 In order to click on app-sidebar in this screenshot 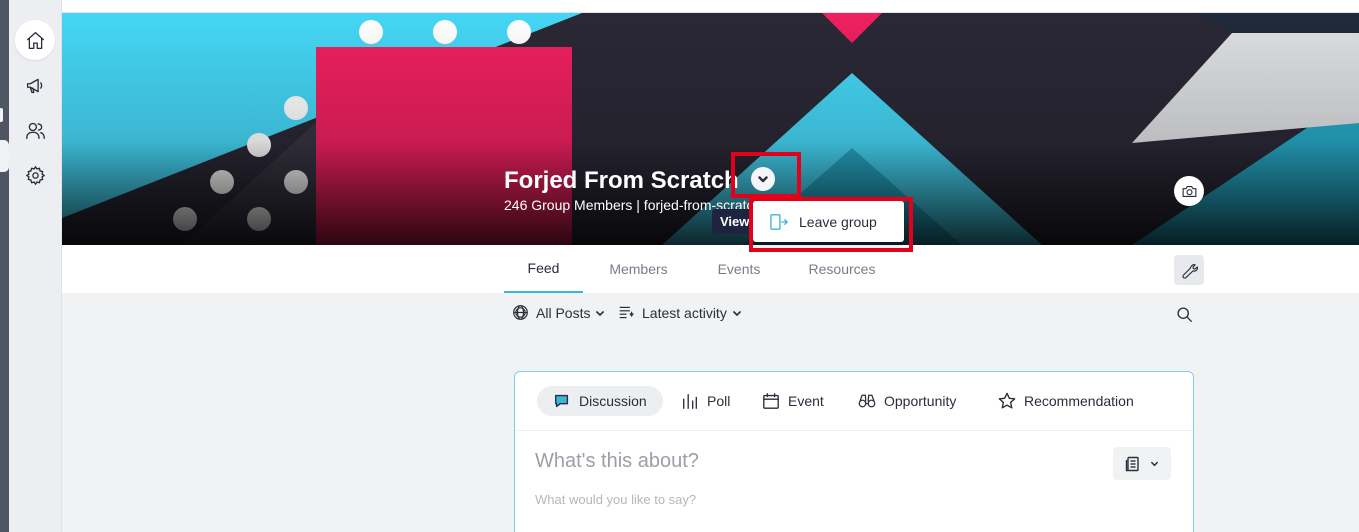, I will do `click(35, 266)`.